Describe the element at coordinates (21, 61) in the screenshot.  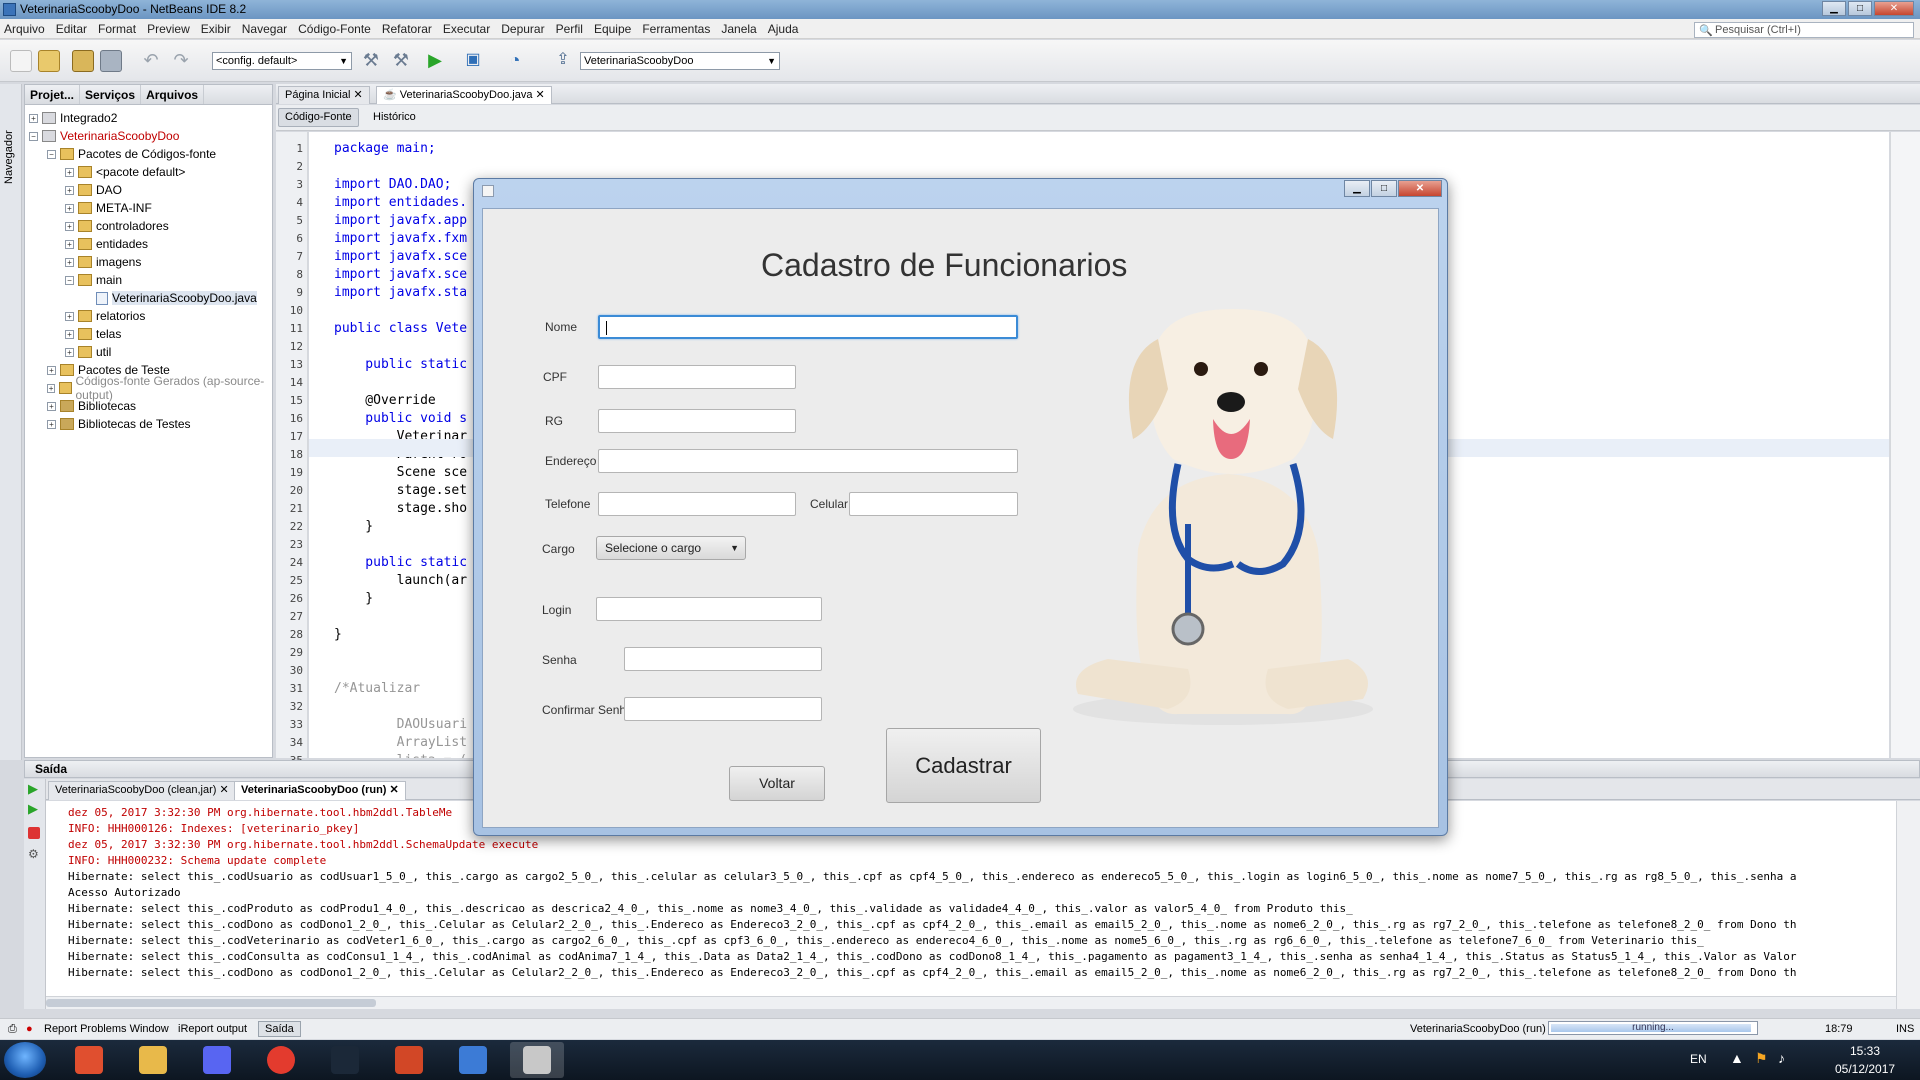
I see `new-file-icon` at that location.